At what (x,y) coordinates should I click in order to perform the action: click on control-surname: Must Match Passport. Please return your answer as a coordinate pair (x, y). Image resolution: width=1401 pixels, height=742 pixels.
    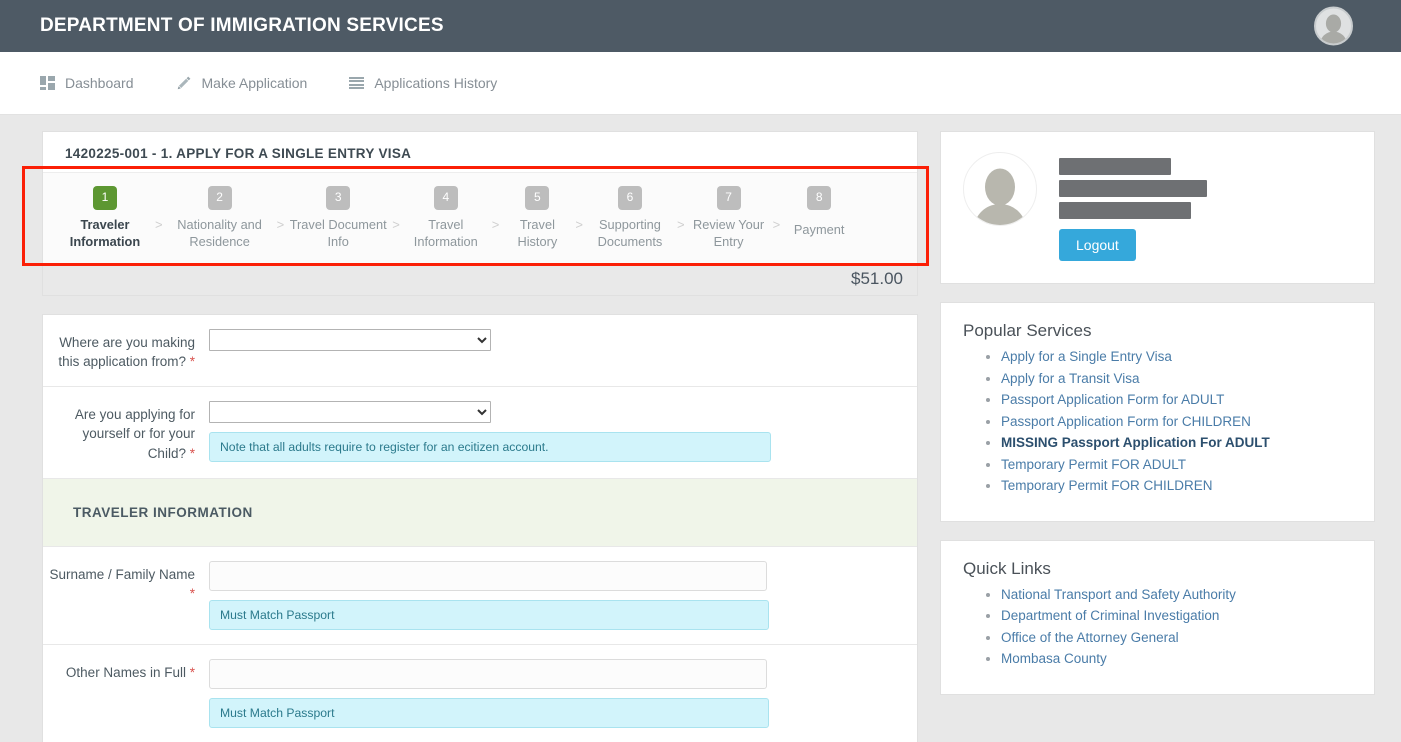
    Looking at the image, I should click on (563, 595).